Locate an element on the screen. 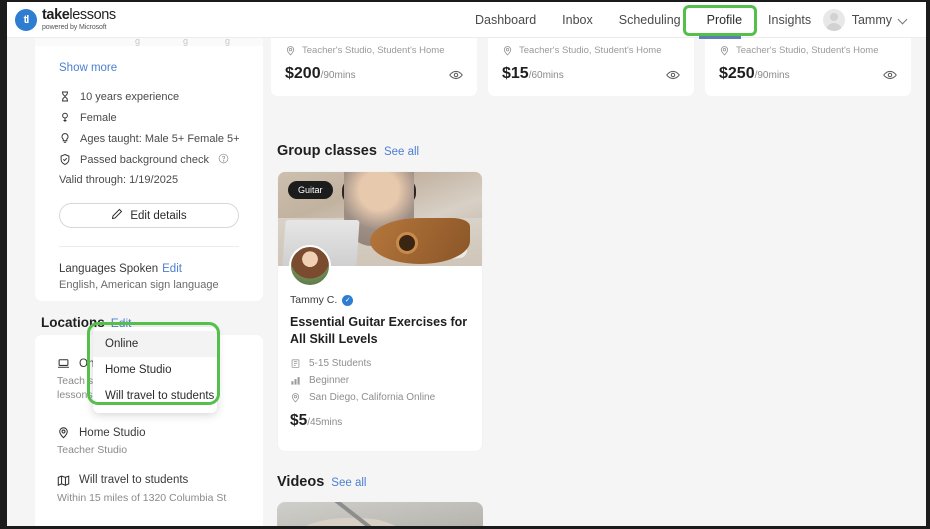  languages-value: English, American sign language is located at coordinates (139, 285).